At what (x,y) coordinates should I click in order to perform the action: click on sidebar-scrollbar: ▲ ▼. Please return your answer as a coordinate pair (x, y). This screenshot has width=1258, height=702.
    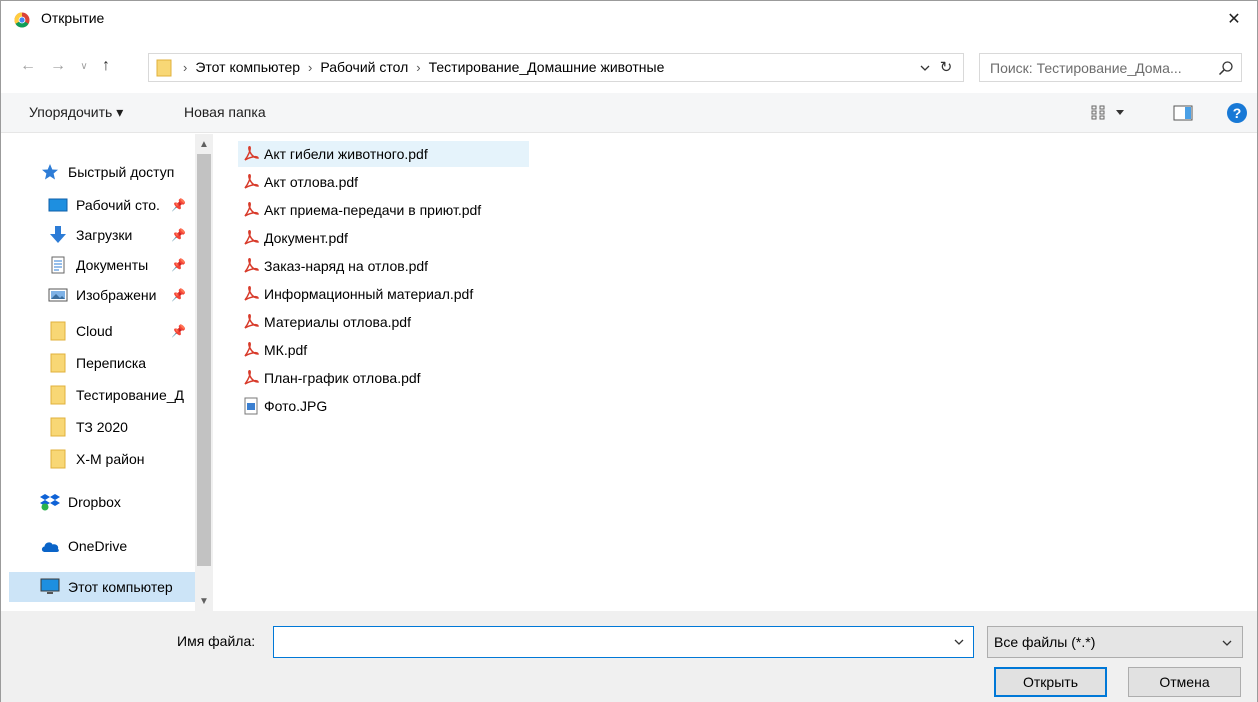
    Looking at the image, I should click on (204, 372).